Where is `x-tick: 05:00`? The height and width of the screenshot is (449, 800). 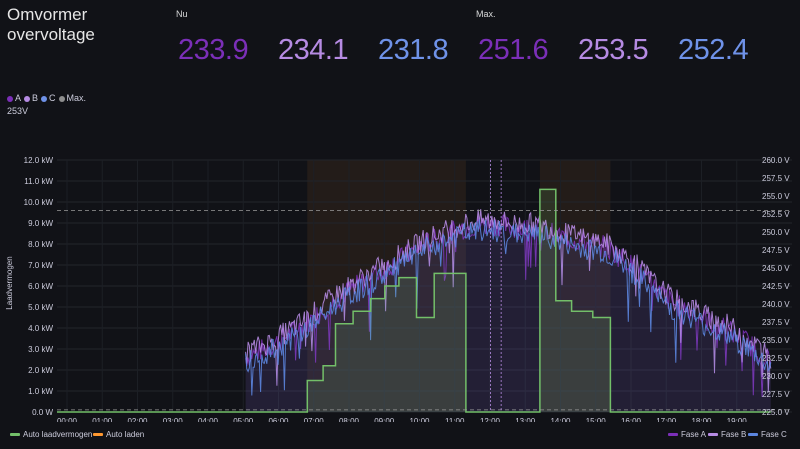
x-tick: 05:00 is located at coordinates (243, 419).